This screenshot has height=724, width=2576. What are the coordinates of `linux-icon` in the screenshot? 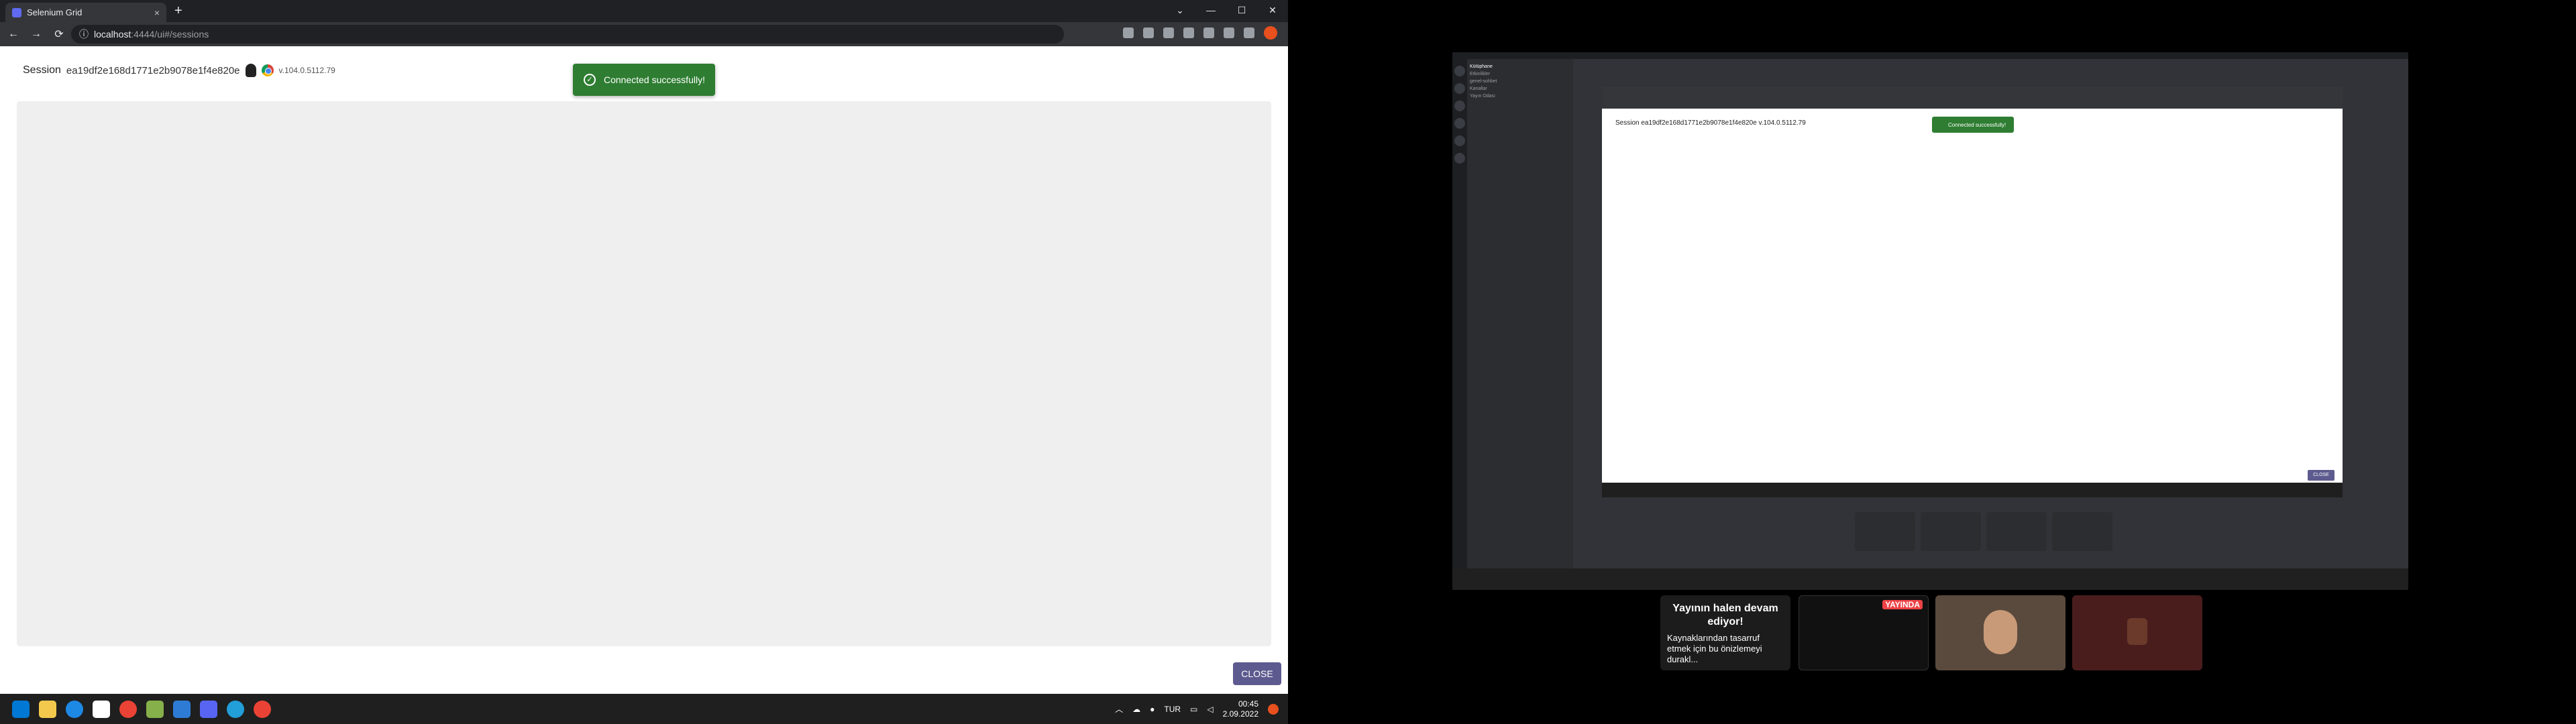 It's located at (250, 70).